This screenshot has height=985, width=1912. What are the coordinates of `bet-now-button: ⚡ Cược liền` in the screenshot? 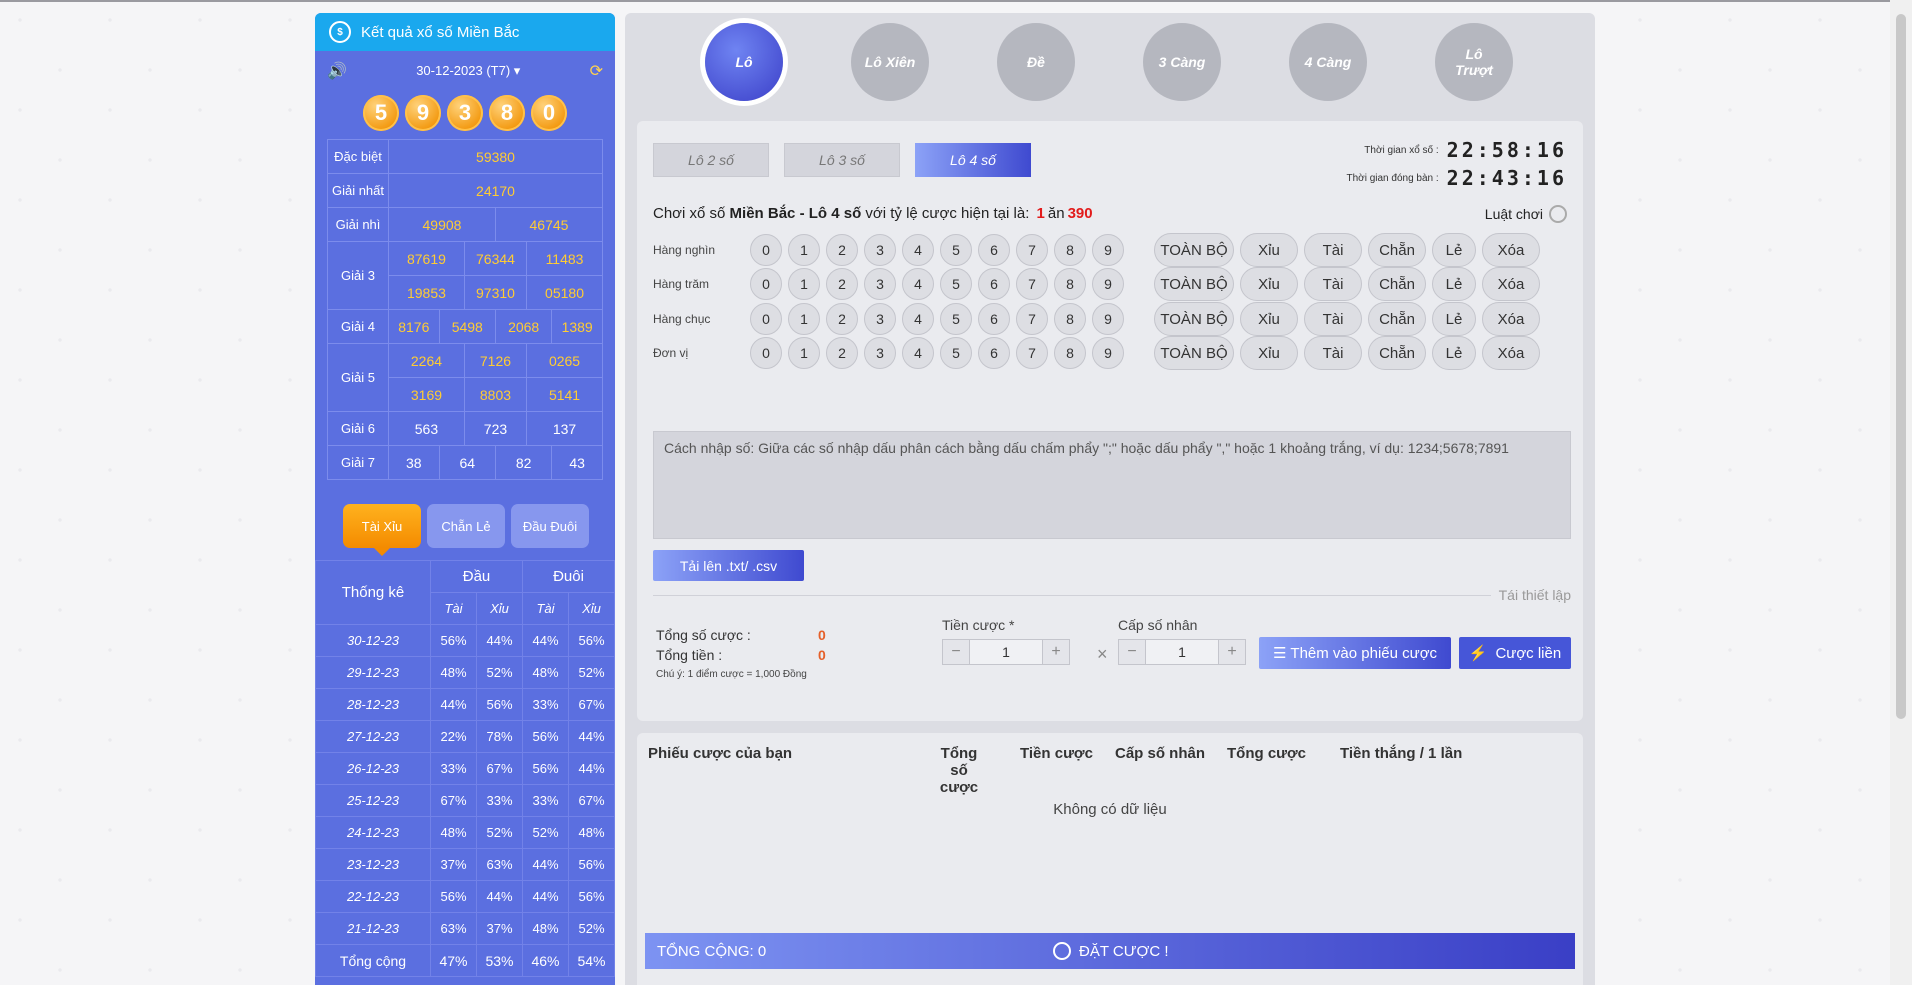 It's located at (1515, 653).